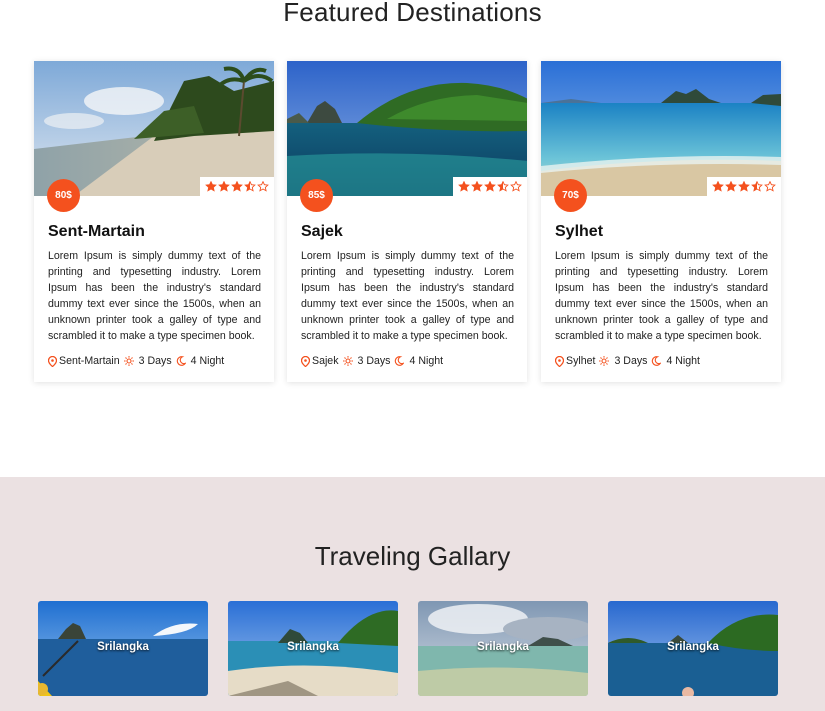 The height and width of the screenshot is (711, 825). What do you see at coordinates (316, 195) in the screenshot?
I see `price-badge: 85$` at bounding box center [316, 195].